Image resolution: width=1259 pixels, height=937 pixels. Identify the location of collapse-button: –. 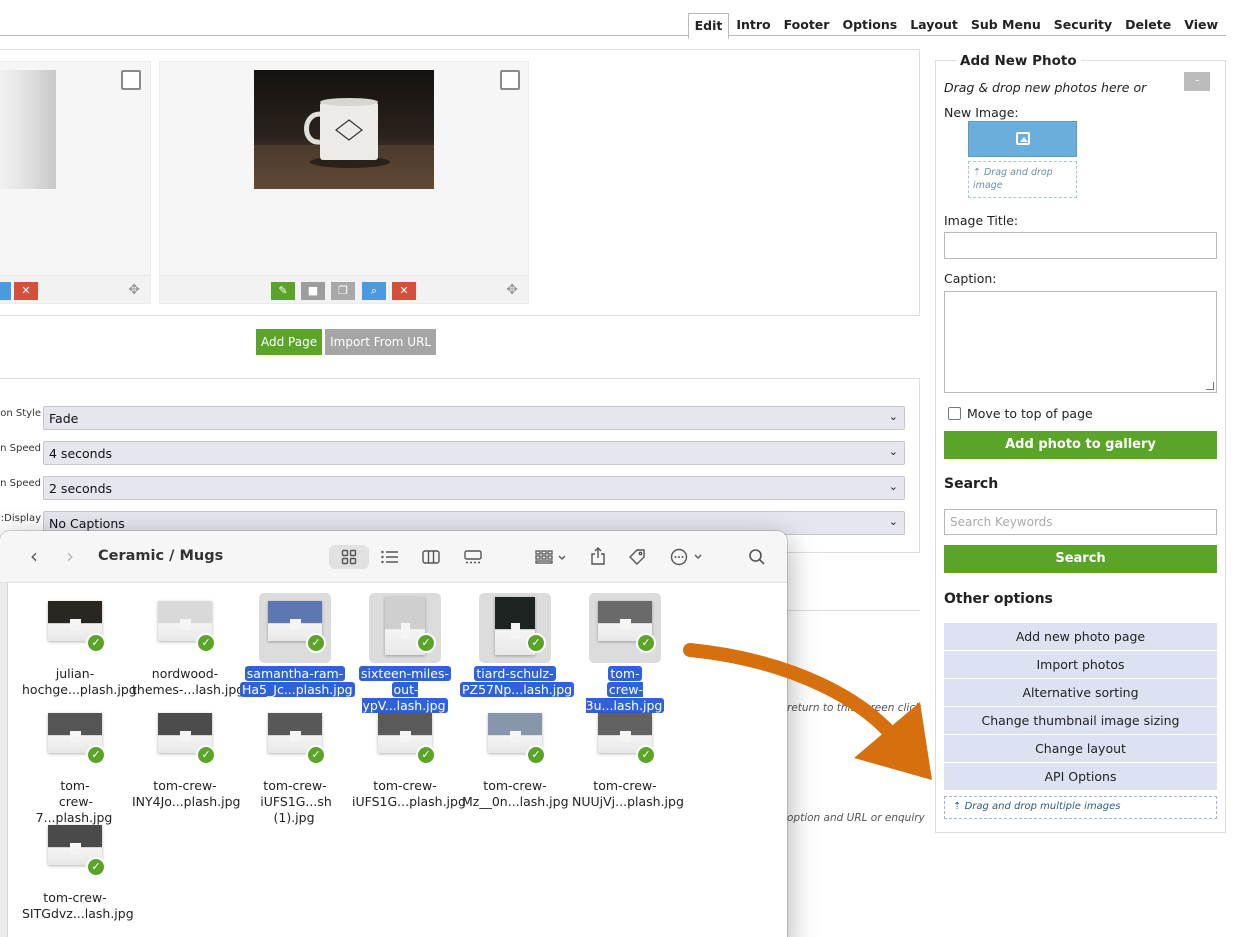
(1197, 81).